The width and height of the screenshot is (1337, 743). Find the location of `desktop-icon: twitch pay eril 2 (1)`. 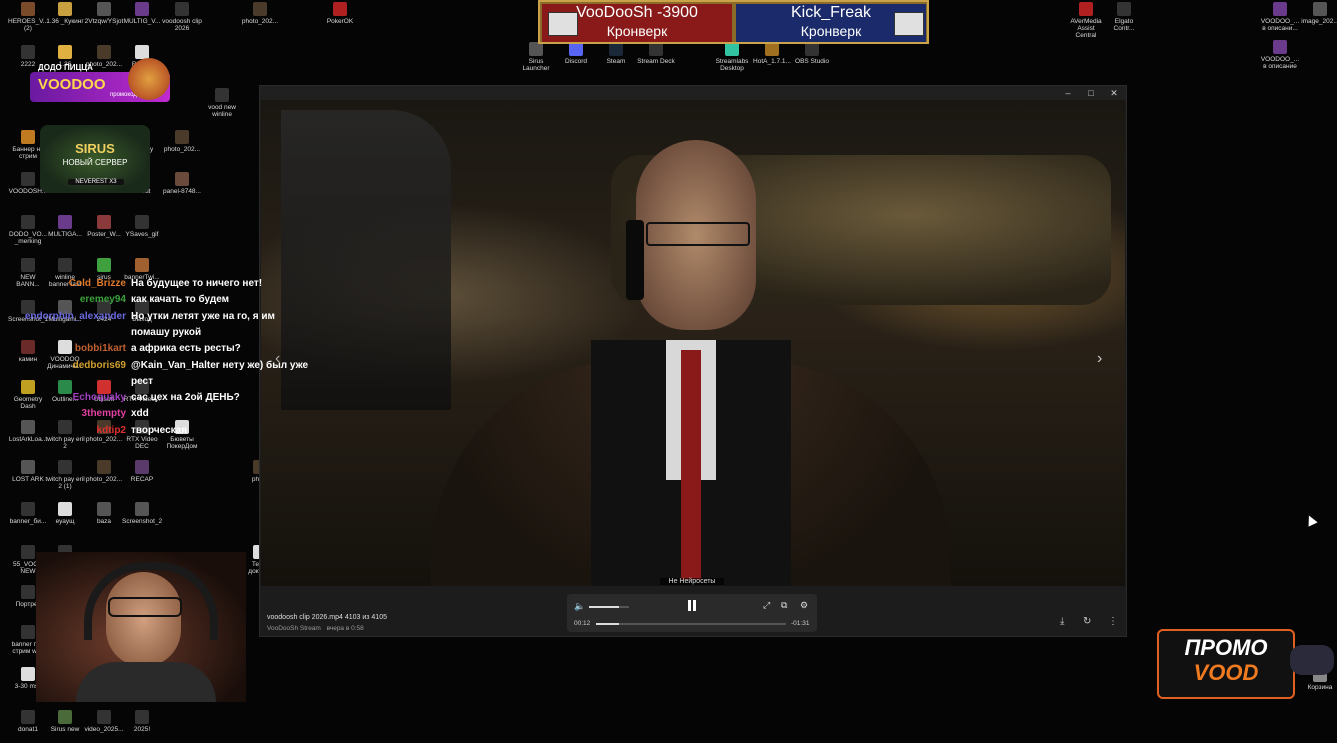

desktop-icon: twitch pay eril 2 (1) is located at coordinates (65, 475).